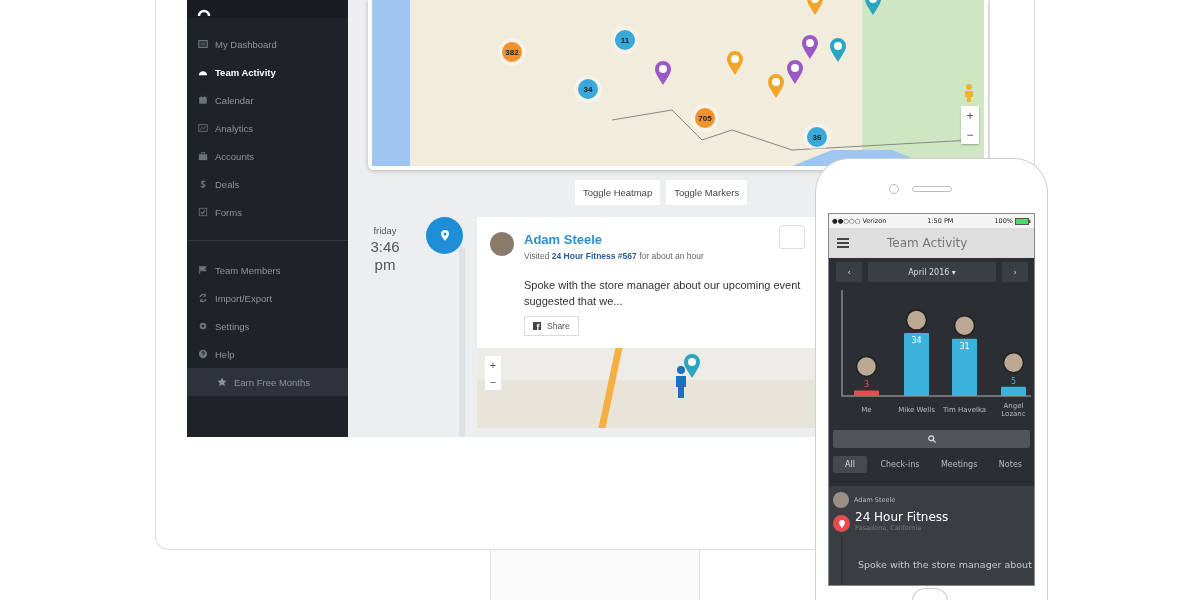 Image resolution: width=1200 pixels, height=600 pixels. I want to click on menu-icon, so click(843, 243).